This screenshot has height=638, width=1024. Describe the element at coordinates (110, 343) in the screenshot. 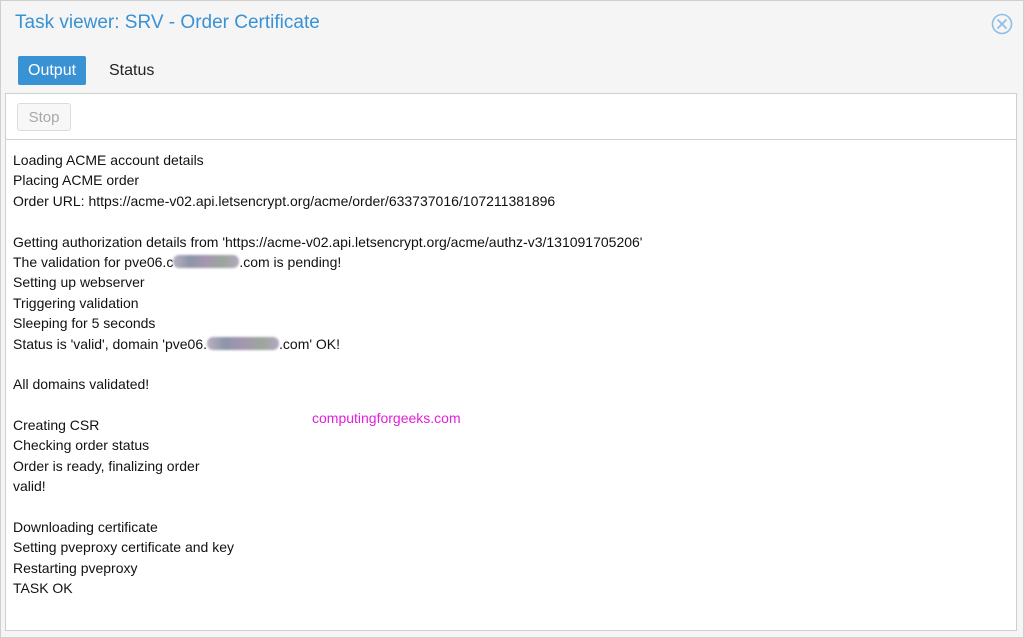

I see `log-text: Status is 'valid', domain 'pve06.` at that location.